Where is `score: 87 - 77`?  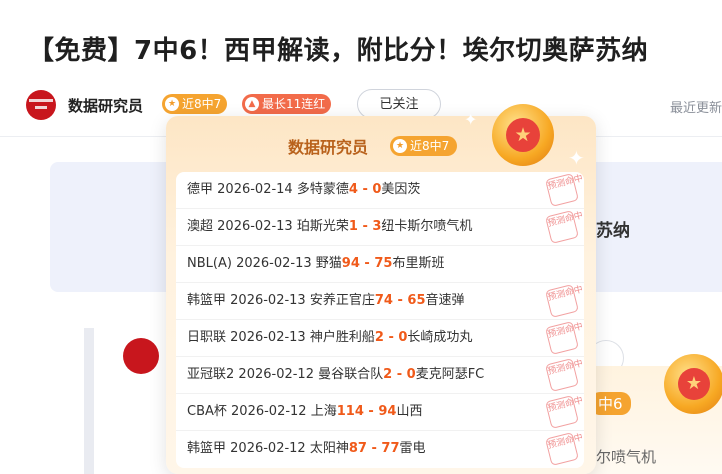 score: 87 - 77 is located at coordinates (374, 448).